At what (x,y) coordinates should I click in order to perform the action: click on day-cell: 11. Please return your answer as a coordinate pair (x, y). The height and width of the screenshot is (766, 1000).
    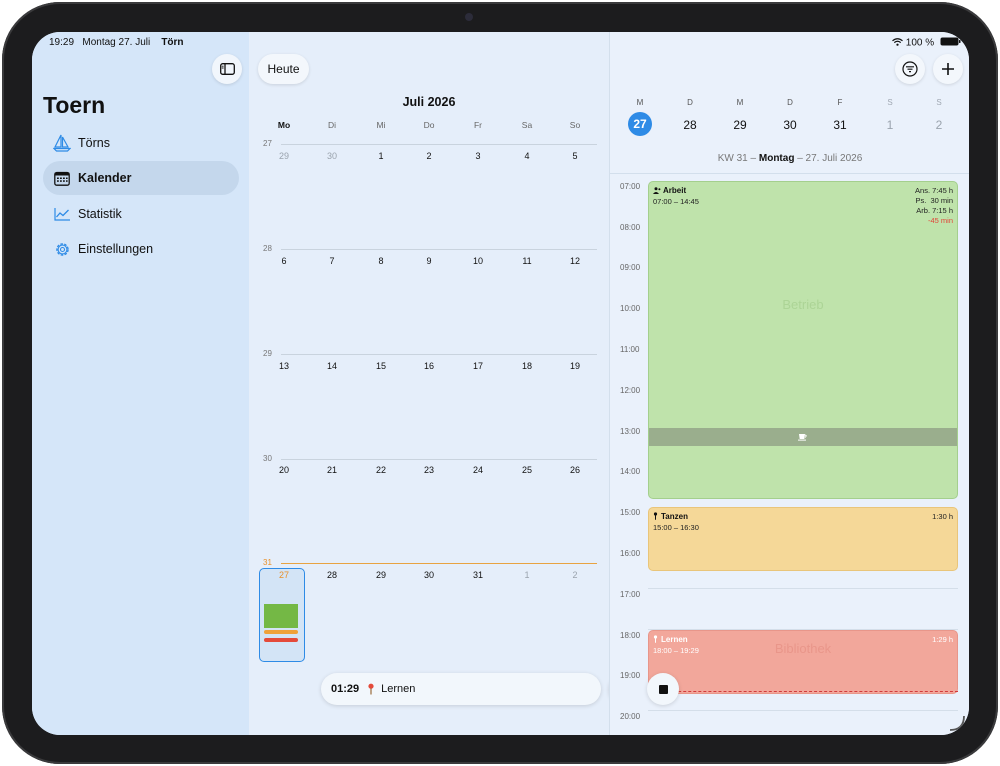
    Looking at the image, I should click on (527, 261).